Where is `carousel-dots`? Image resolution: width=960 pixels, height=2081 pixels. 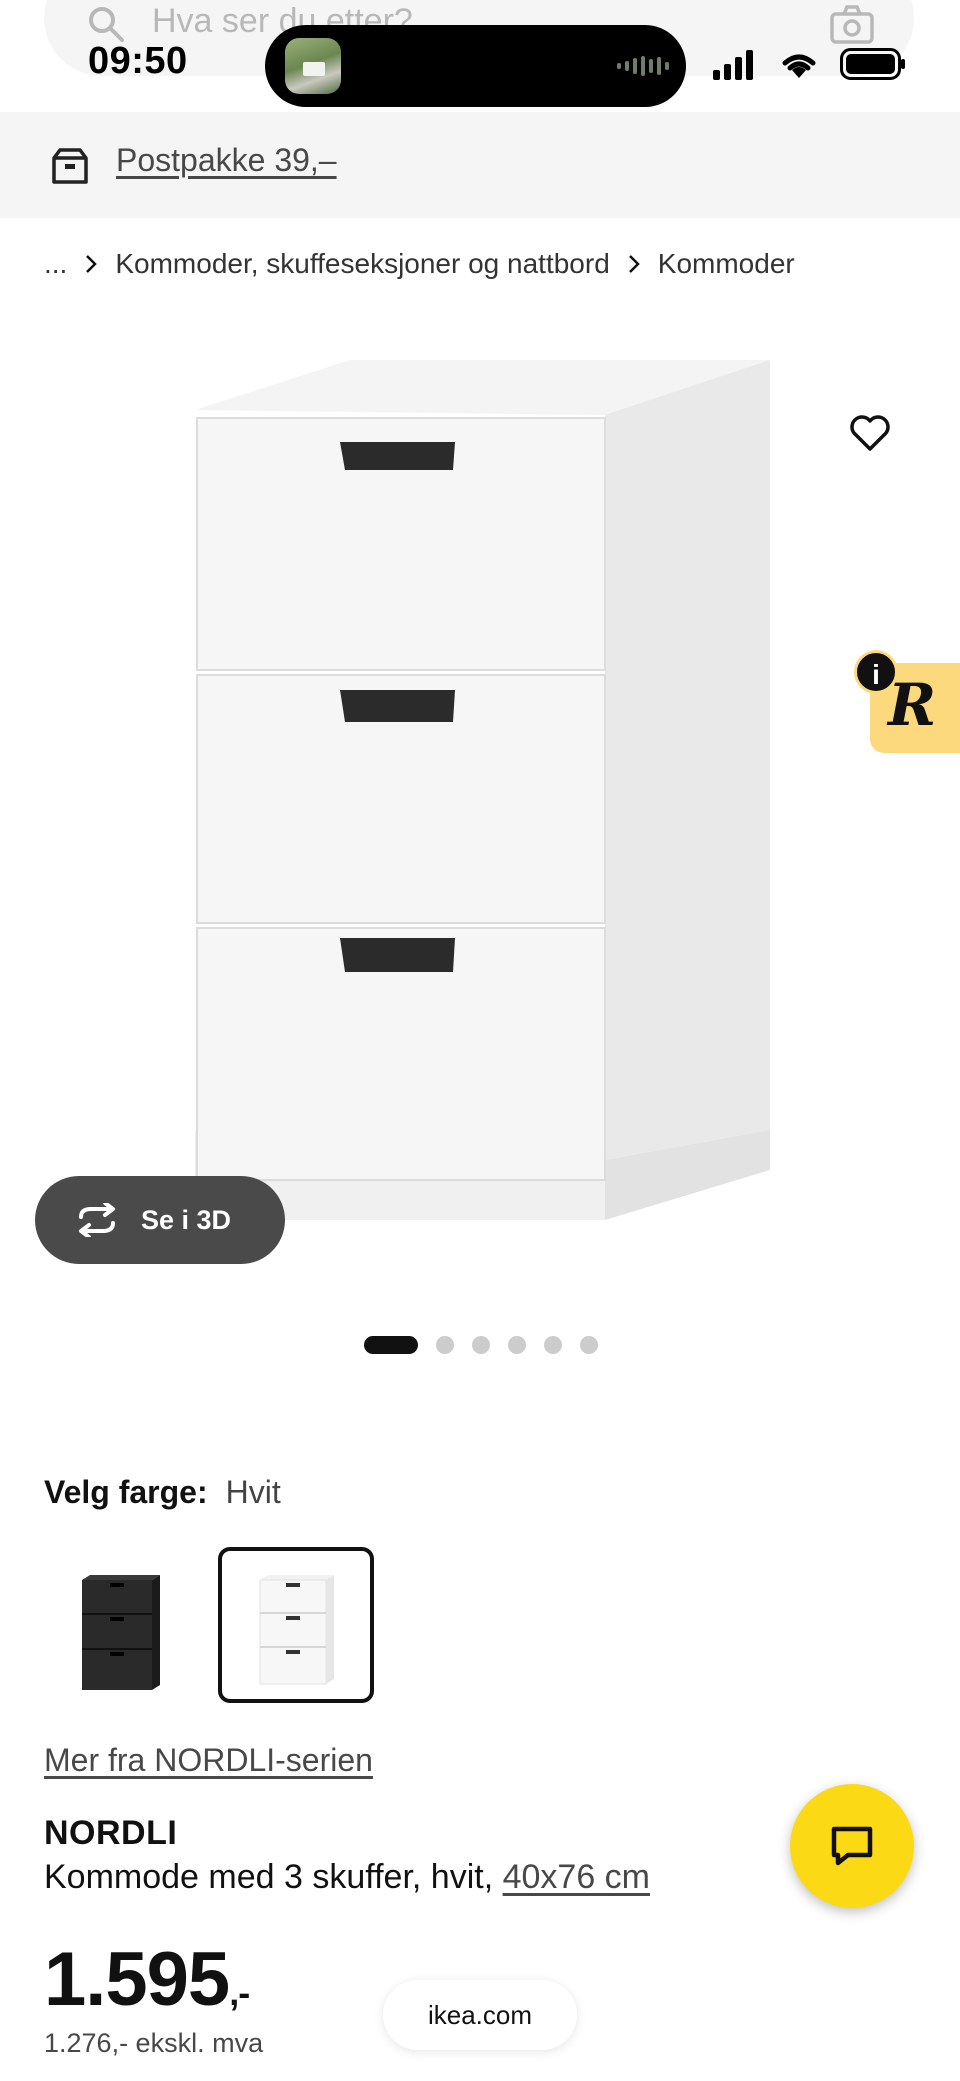 carousel-dots is located at coordinates (481, 1345).